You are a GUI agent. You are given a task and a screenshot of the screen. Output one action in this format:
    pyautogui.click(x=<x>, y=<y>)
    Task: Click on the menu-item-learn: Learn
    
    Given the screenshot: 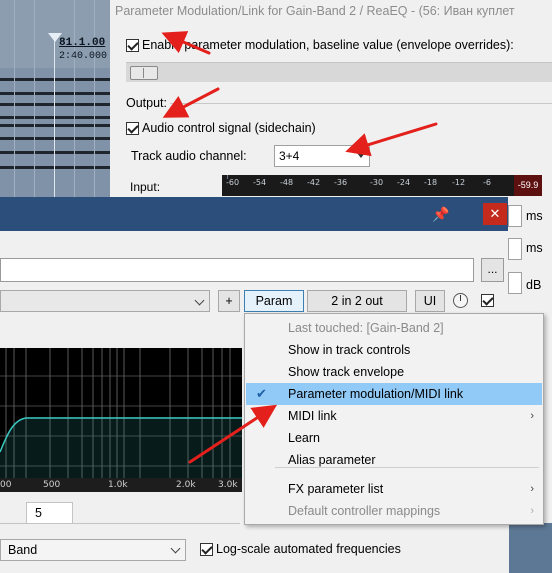 What is the action you would take?
    pyautogui.click(x=394, y=438)
    